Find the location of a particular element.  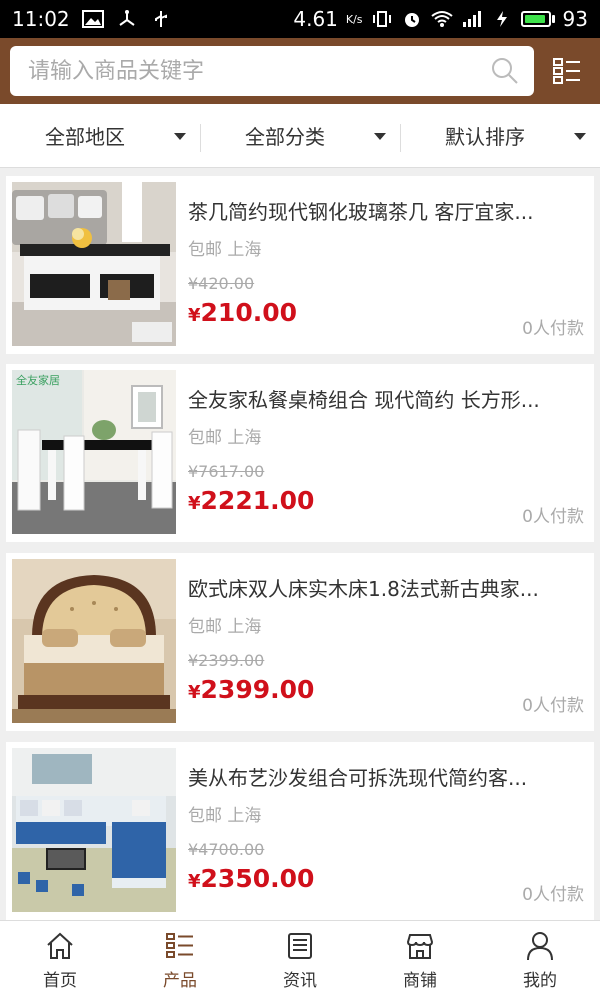

search-box is located at coordinates (272, 71).